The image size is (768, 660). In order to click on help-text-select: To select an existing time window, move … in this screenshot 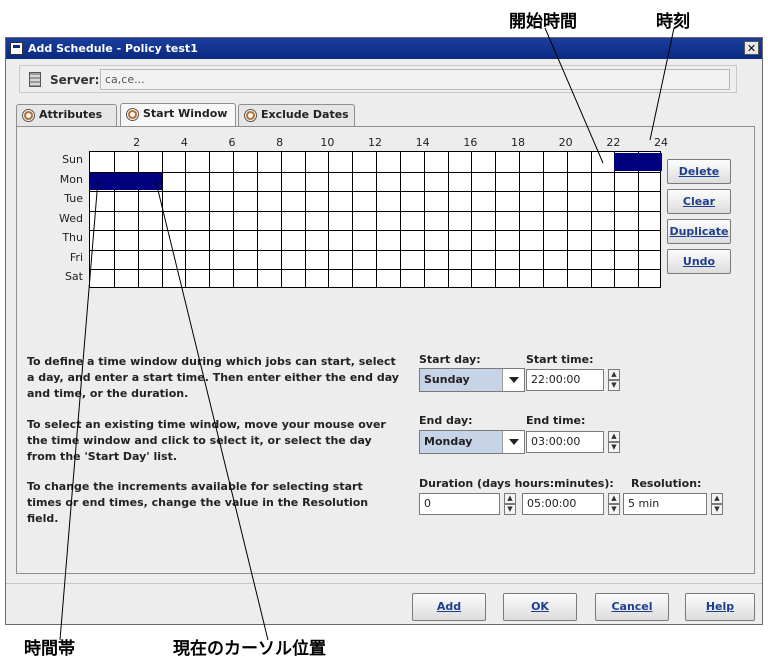, I will do `click(206, 440)`.